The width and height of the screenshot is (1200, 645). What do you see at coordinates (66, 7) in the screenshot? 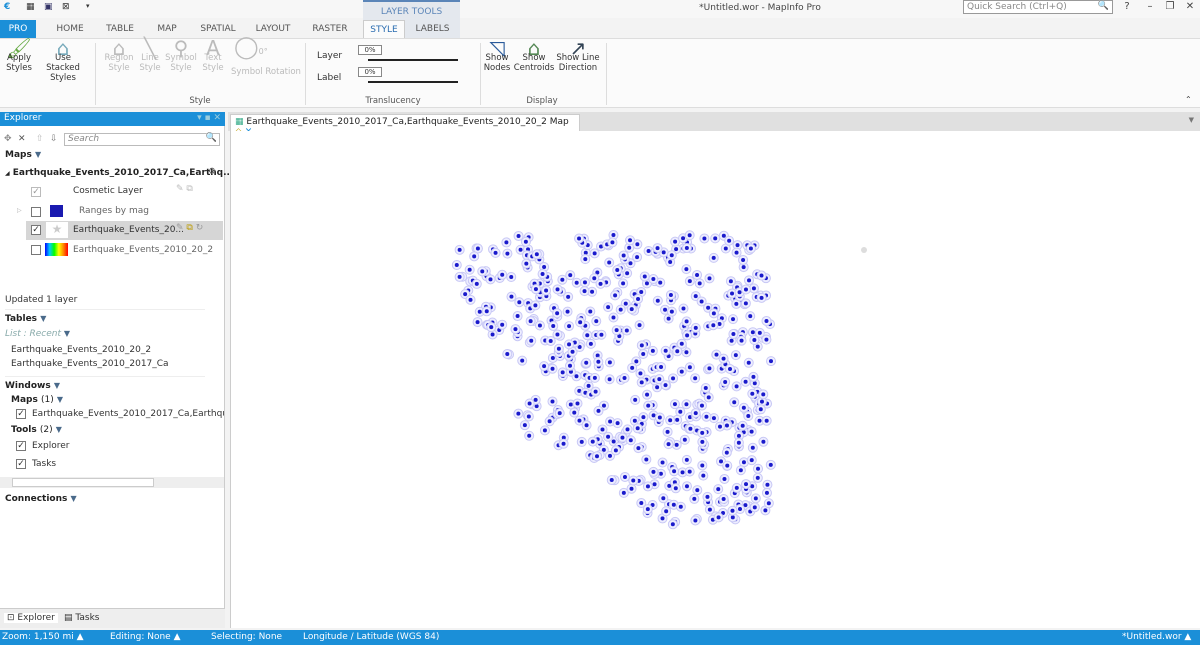
I see `close-table-icon: ⊠` at bounding box center [66, 7].